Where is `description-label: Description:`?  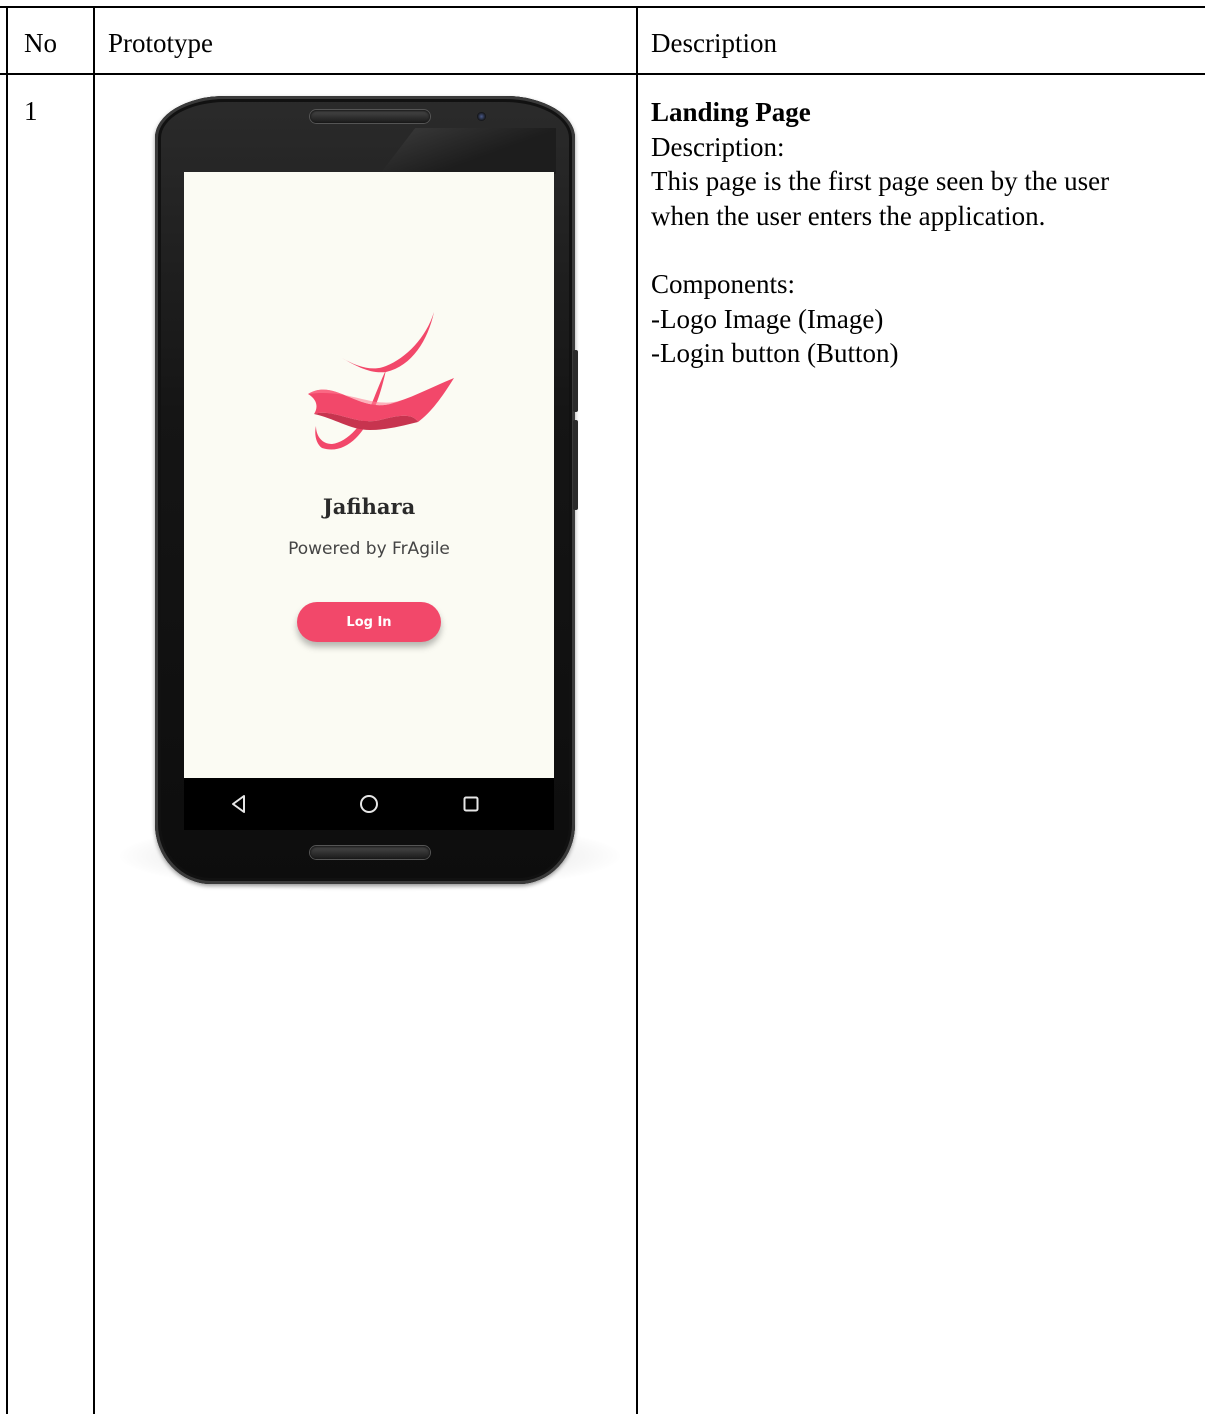
description-label: Description: is located at coordinates (718, 146).